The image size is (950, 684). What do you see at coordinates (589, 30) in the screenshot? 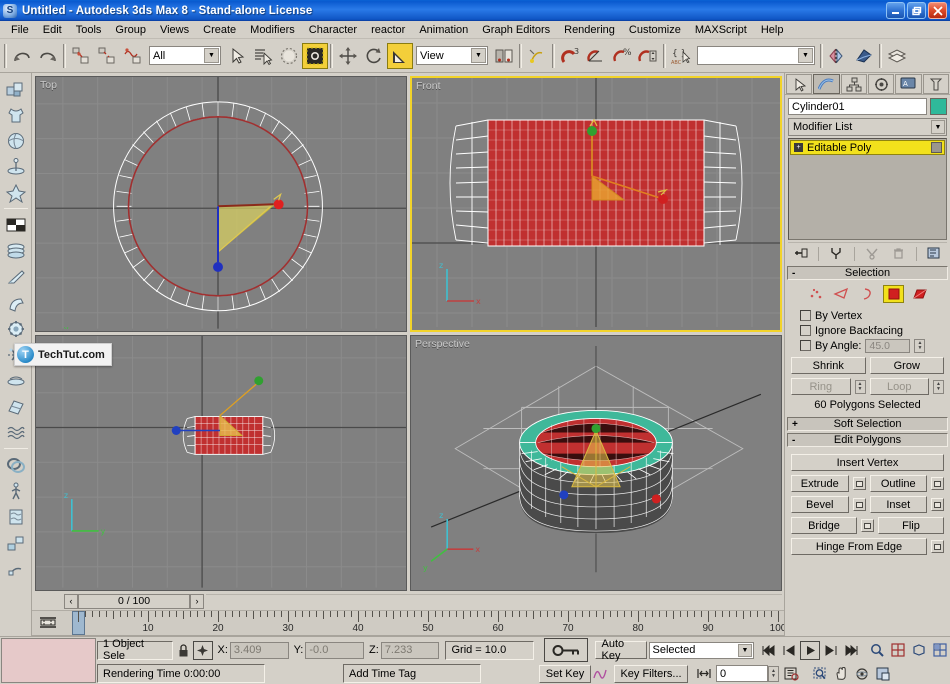
I see `menu-item-rendering: Rendering` at bounding box center [589, 30].